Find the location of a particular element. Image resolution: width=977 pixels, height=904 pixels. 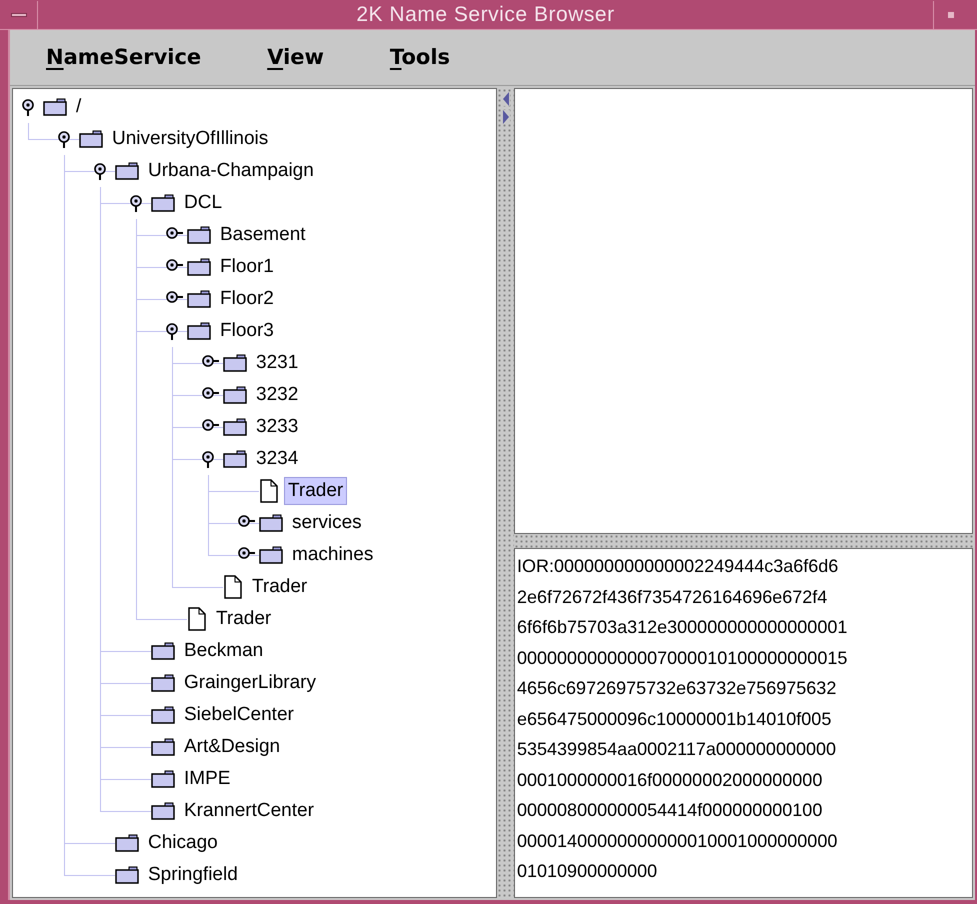

ior-text-line: 2e6f72672f436f7354726164696e672f4 is located at coordinates (672, 597).